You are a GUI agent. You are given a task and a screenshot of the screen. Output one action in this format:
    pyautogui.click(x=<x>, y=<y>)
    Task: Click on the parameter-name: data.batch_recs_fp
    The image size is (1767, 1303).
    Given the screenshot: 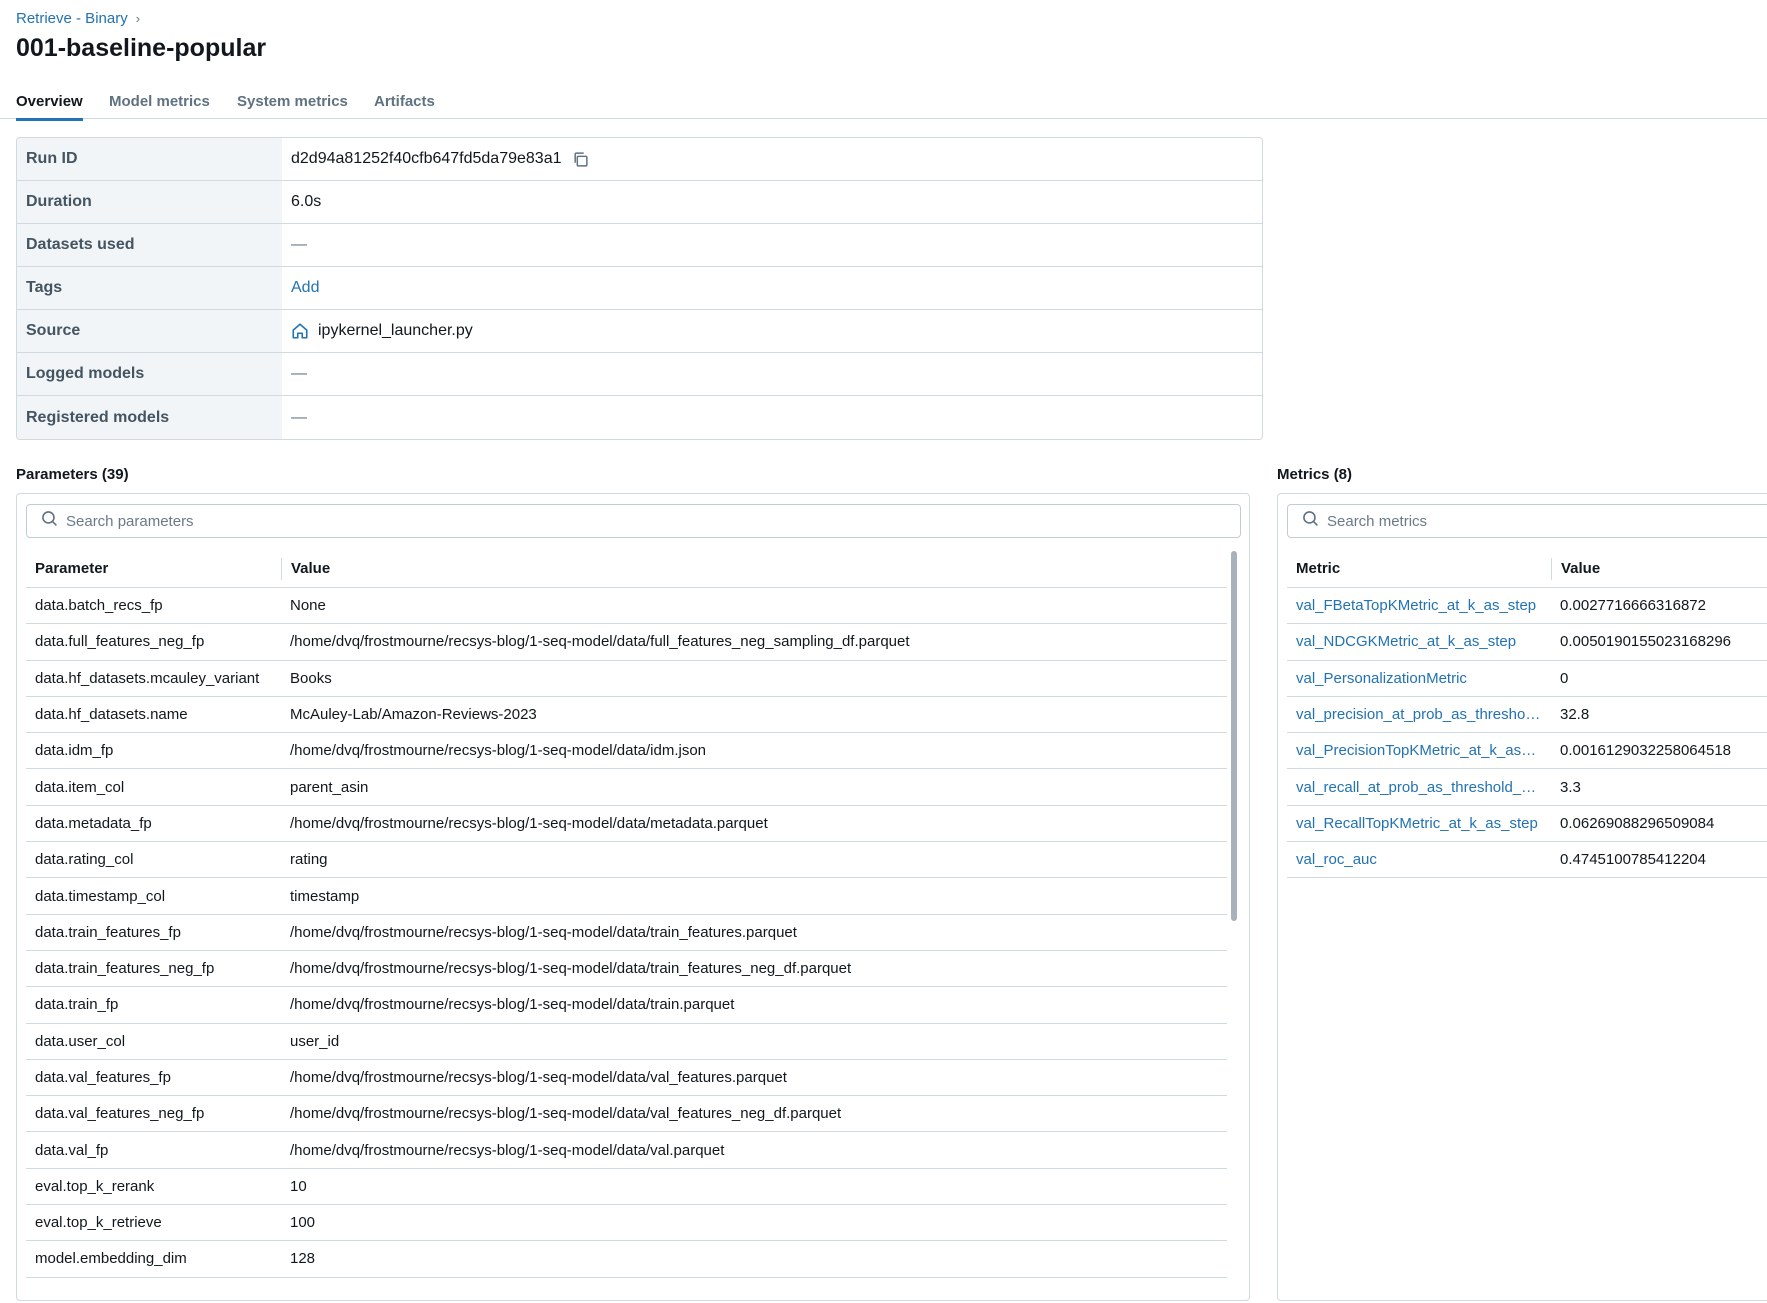 What is the action you would take?
    pyautogui.click(x=99, y=606)
    